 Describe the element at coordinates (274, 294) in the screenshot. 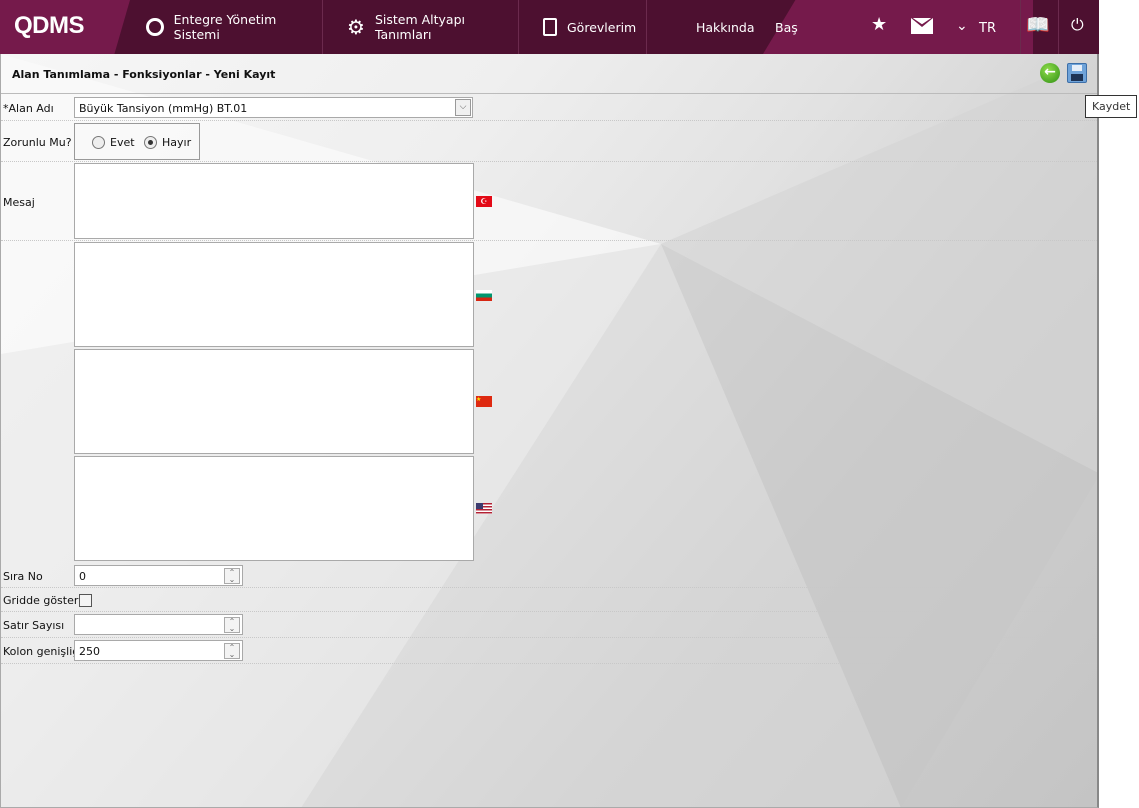

I see `mesaj-bg-textarea` at that location.